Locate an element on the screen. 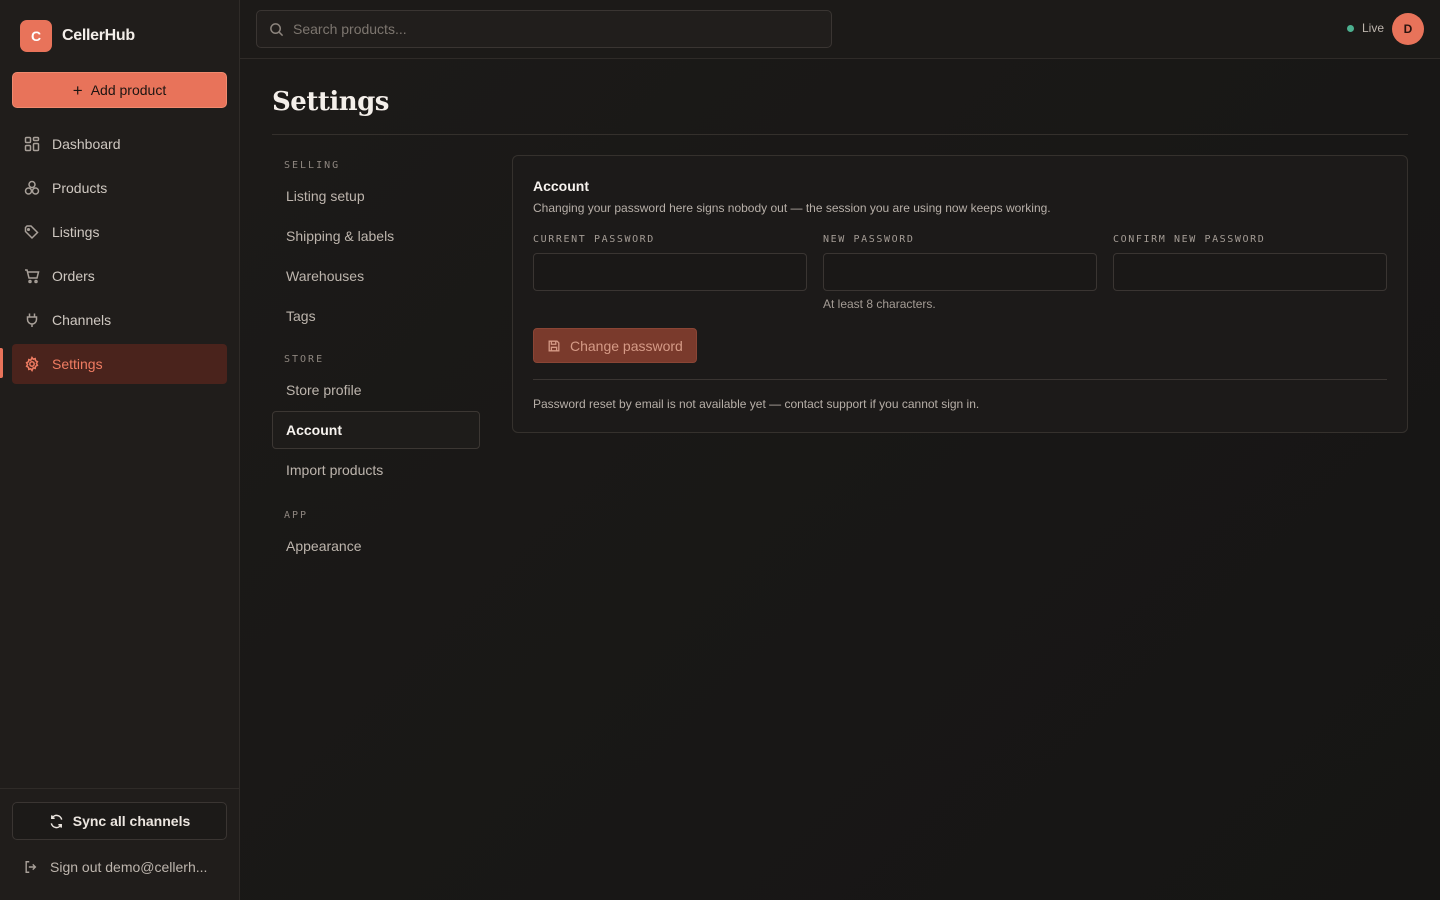 The width and height of the screenshot is (1440, 900). sidebar-item-label: Settings is located at coordinates (77, 364).